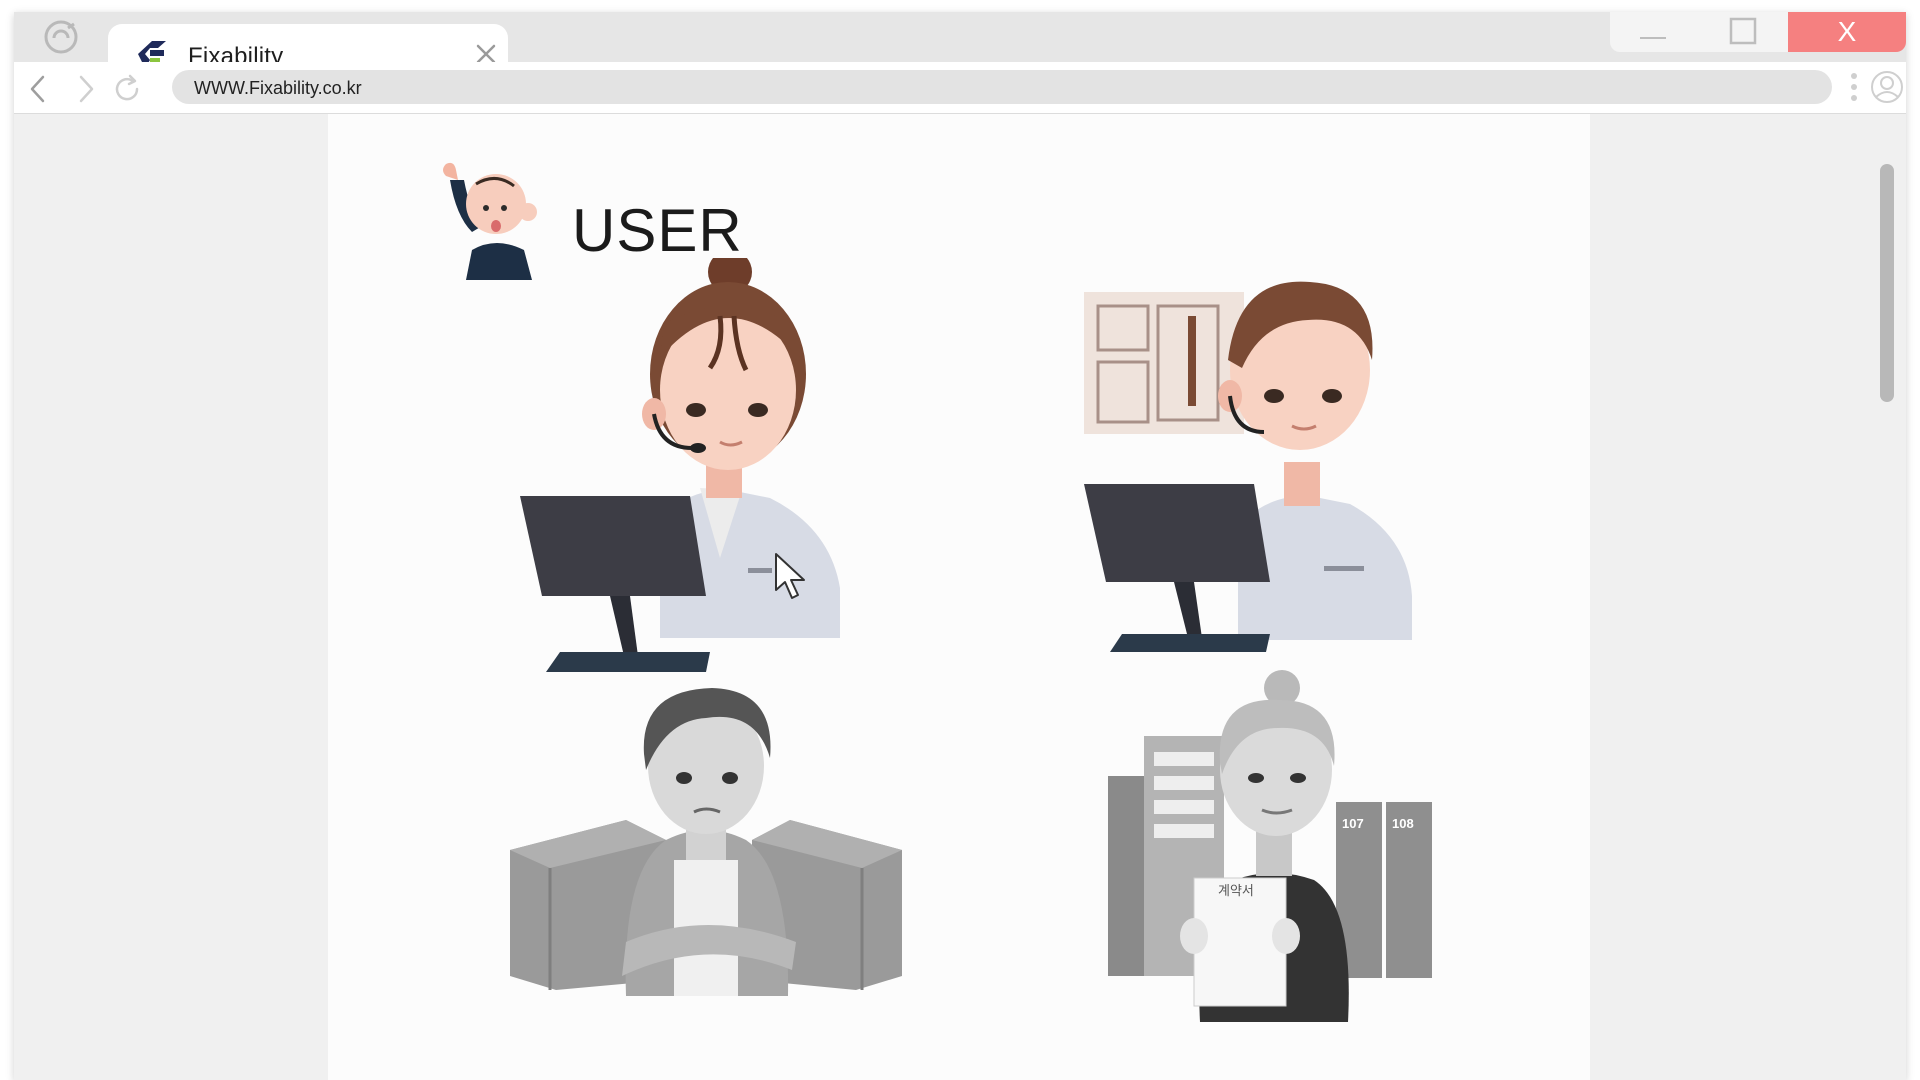  I want to click on reload-icon, so click(127, 89).